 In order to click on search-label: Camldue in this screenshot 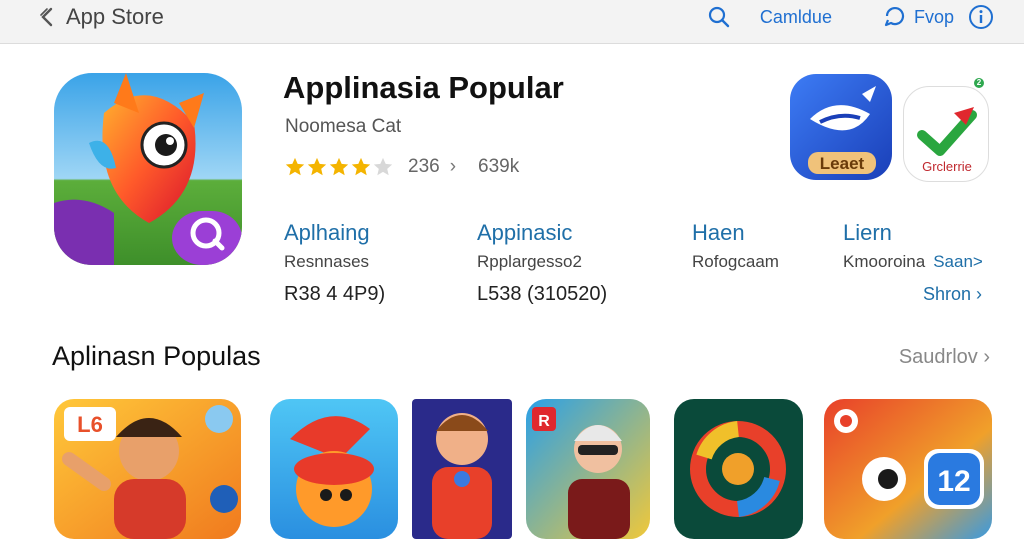, I will do `click(796, 17)`.